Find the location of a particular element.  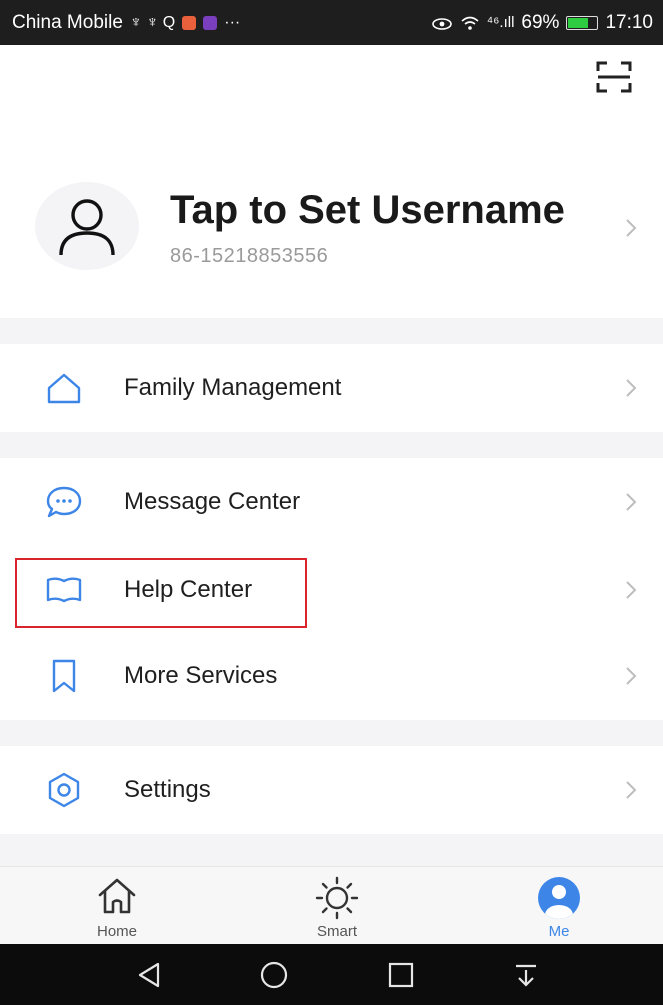

bottom-tab-bar: Home Smart Me is located at coordinates (331, 905).